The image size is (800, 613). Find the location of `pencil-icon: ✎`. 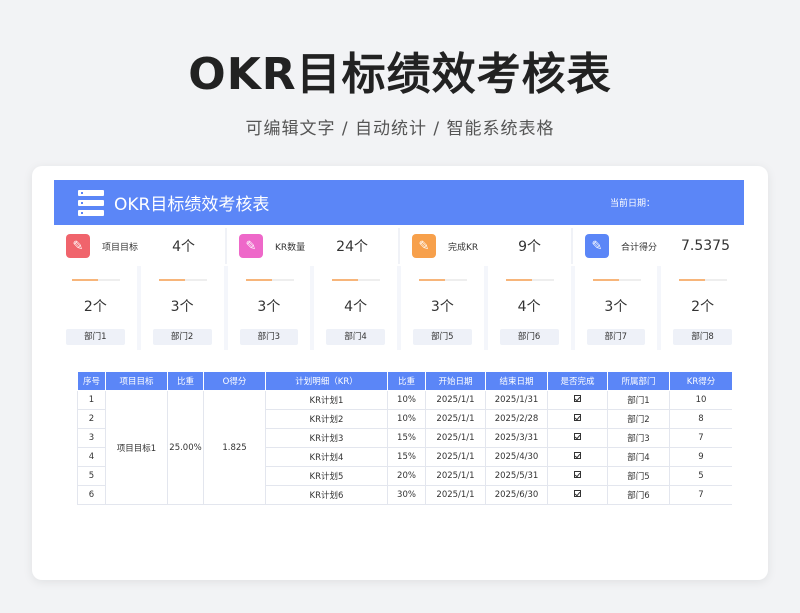

pencil-icon: ✎ is located at coordinates (424, 246).